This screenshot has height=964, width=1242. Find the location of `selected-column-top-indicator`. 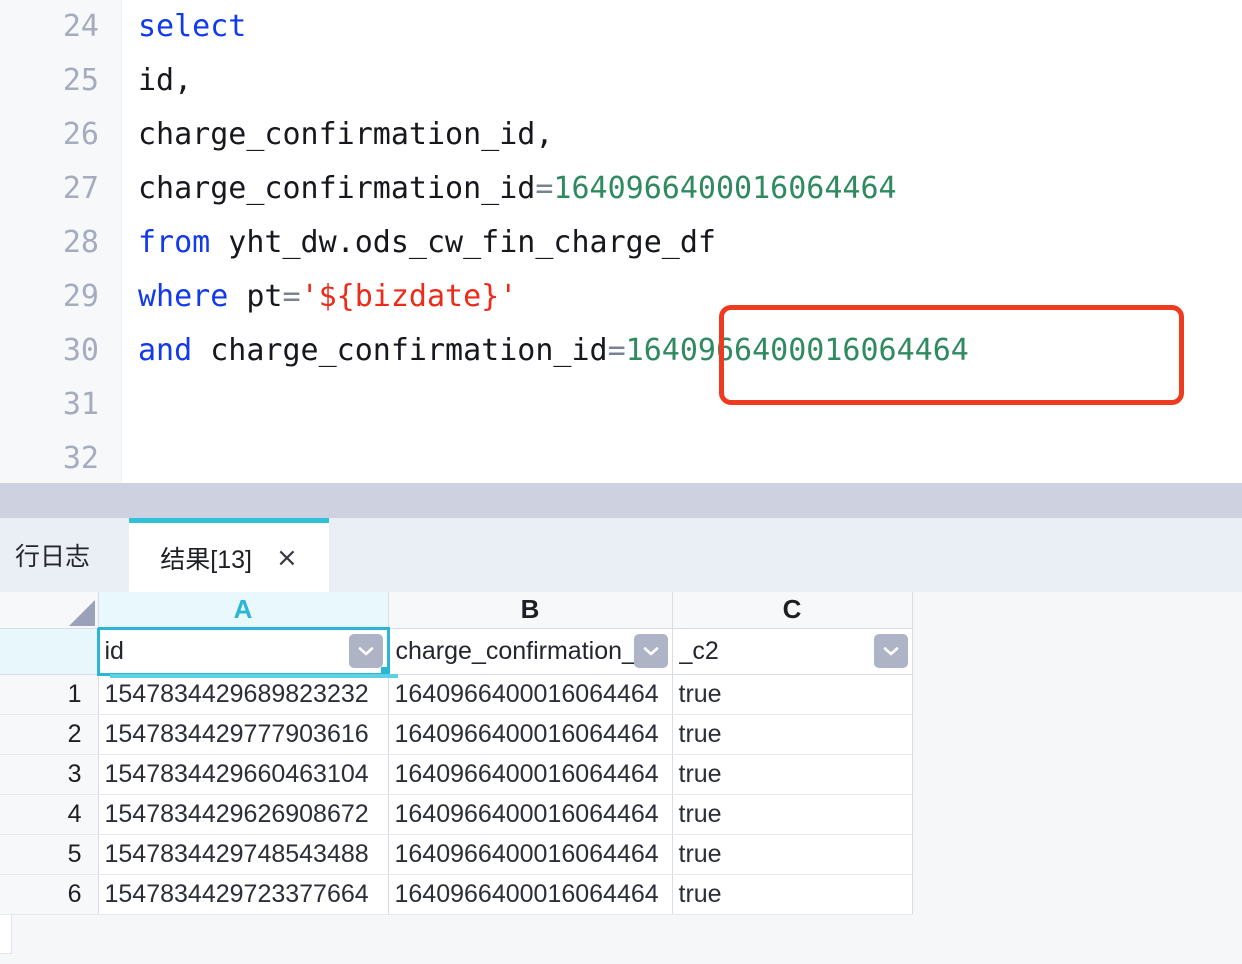

selected-column-top-indicator is located at coordinates (254, 676).